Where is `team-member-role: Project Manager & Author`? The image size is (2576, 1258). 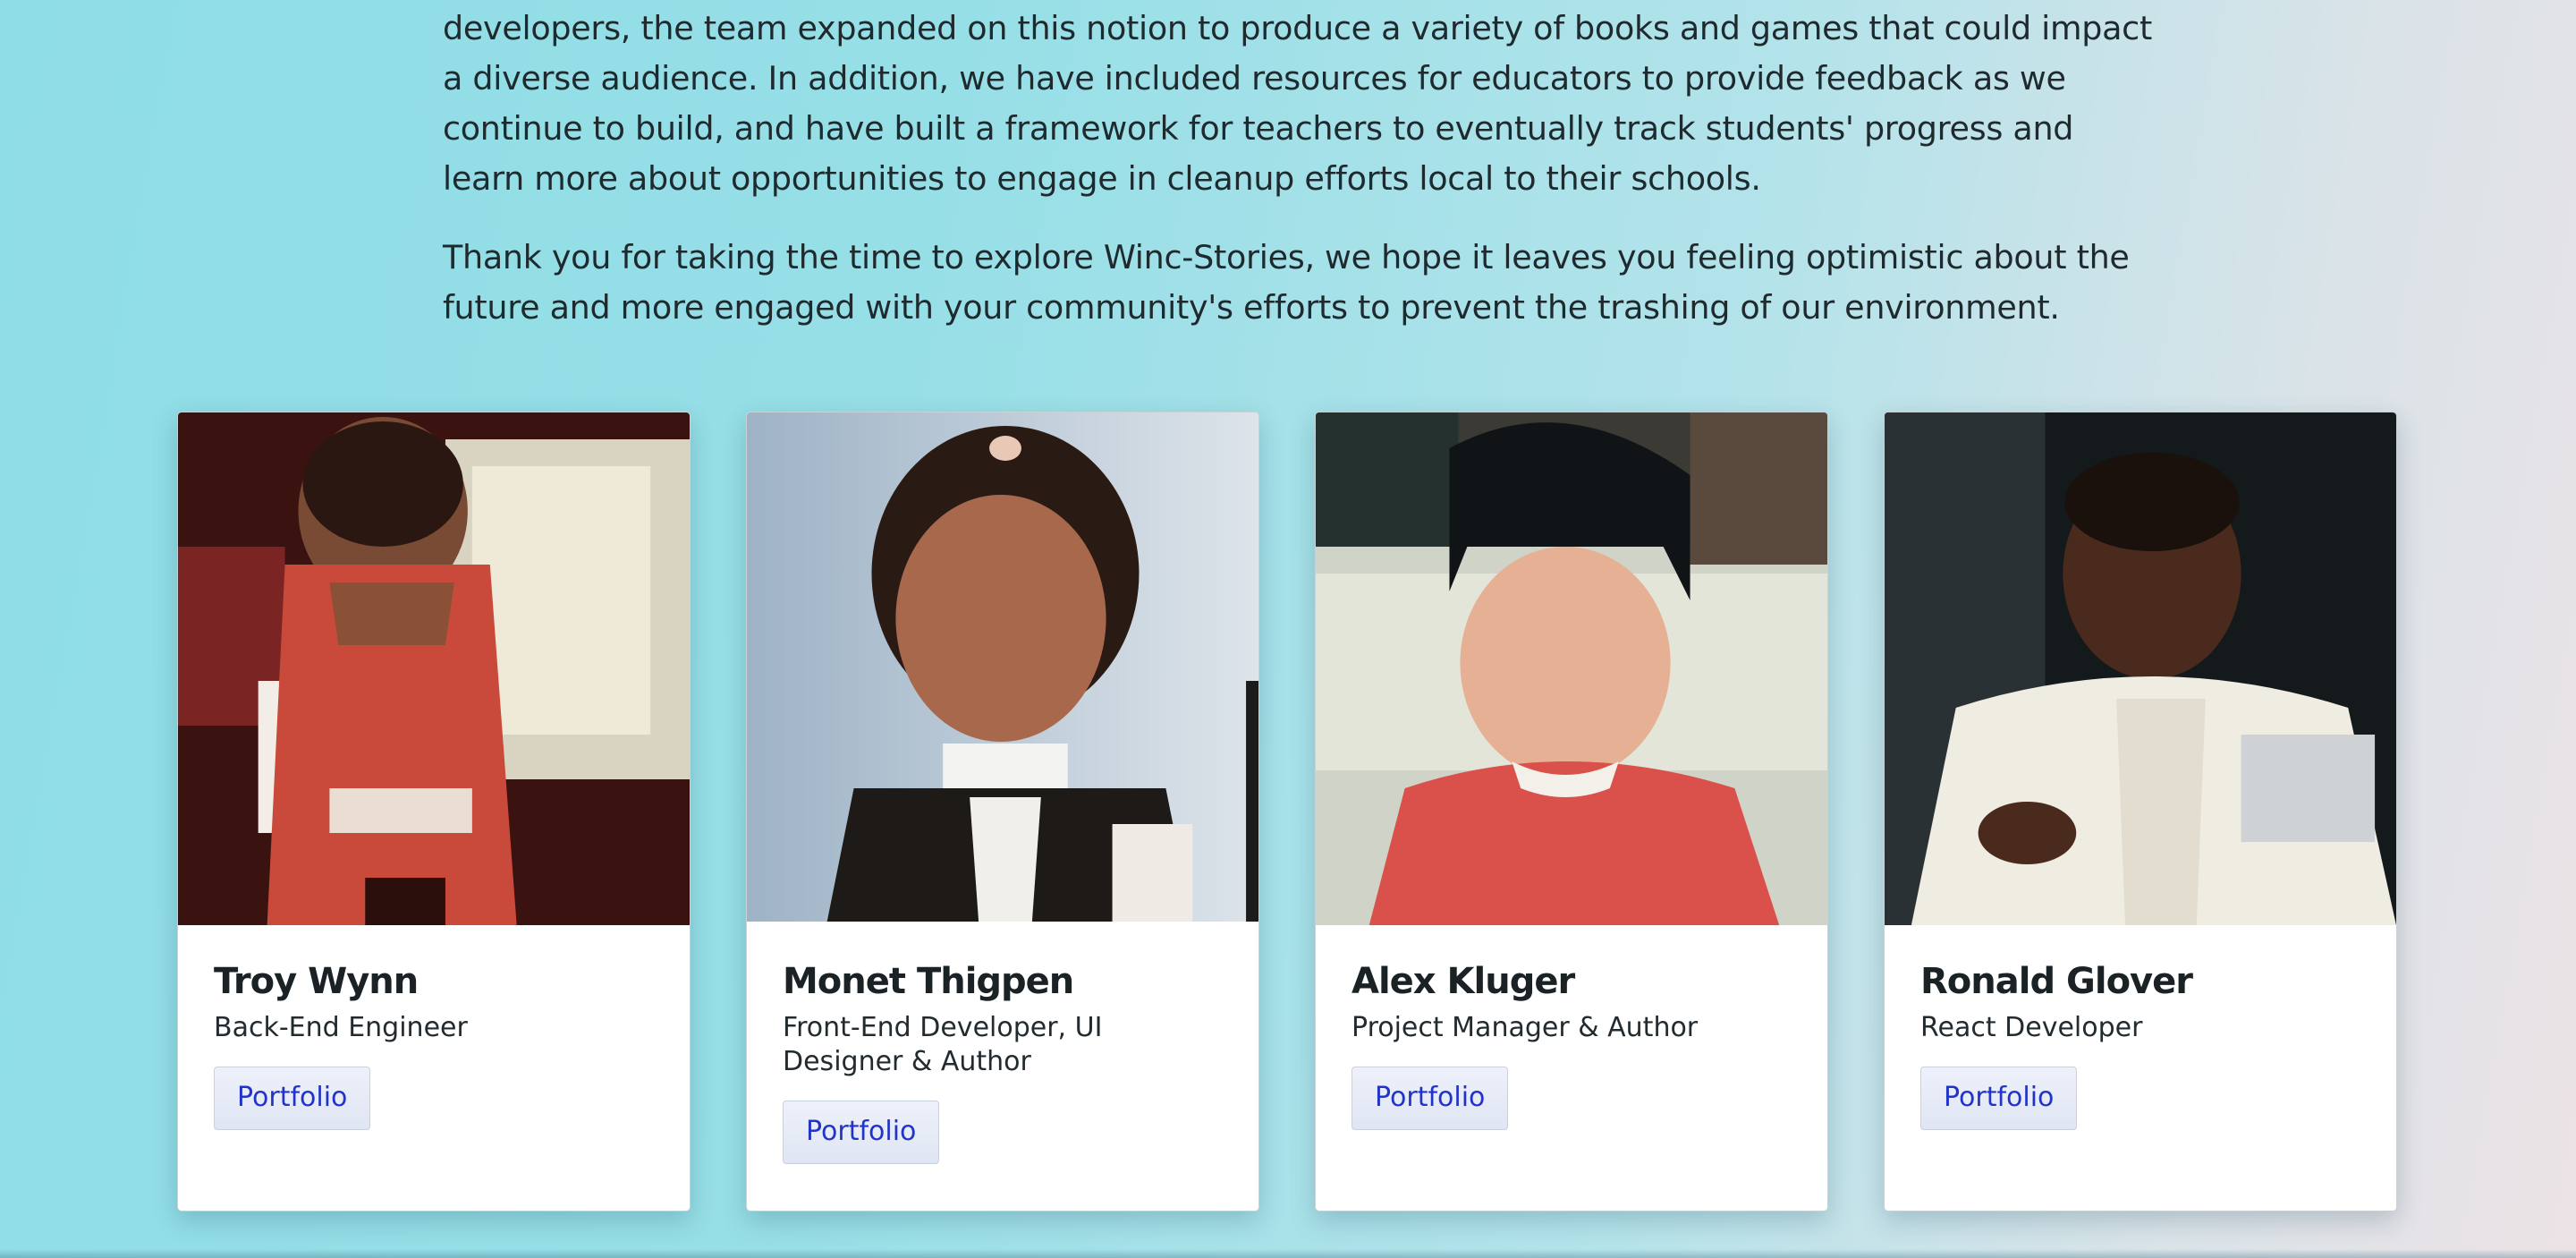 team-member-role: Project Manager & Author is located at coordinates (1525, 1027).